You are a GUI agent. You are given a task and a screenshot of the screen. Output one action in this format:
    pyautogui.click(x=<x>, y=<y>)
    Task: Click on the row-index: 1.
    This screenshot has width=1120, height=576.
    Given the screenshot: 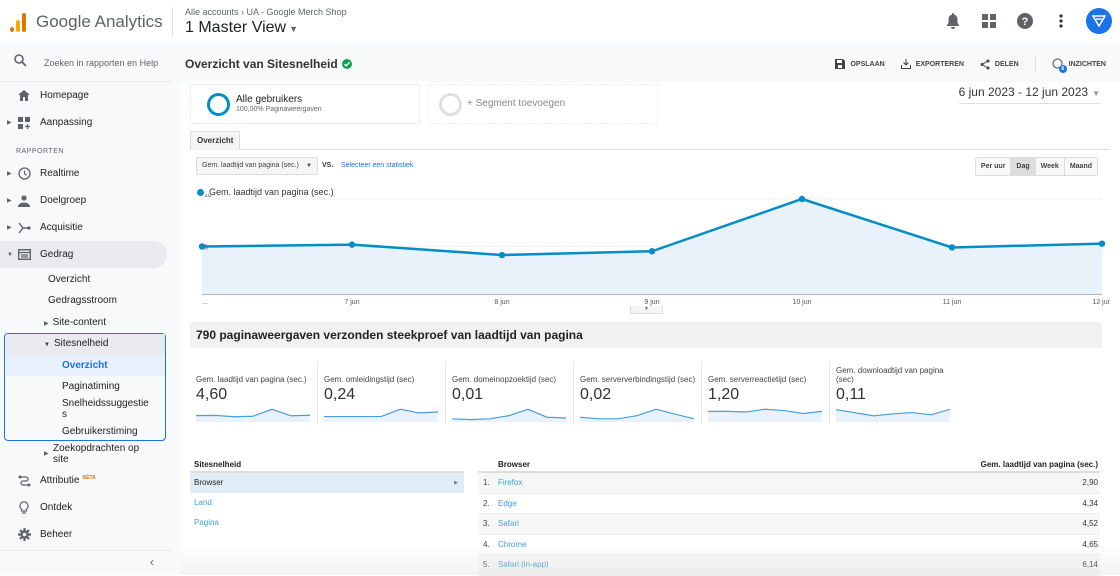 What is the action you would take?
    pyautogui.click(x=486, y=482)
    